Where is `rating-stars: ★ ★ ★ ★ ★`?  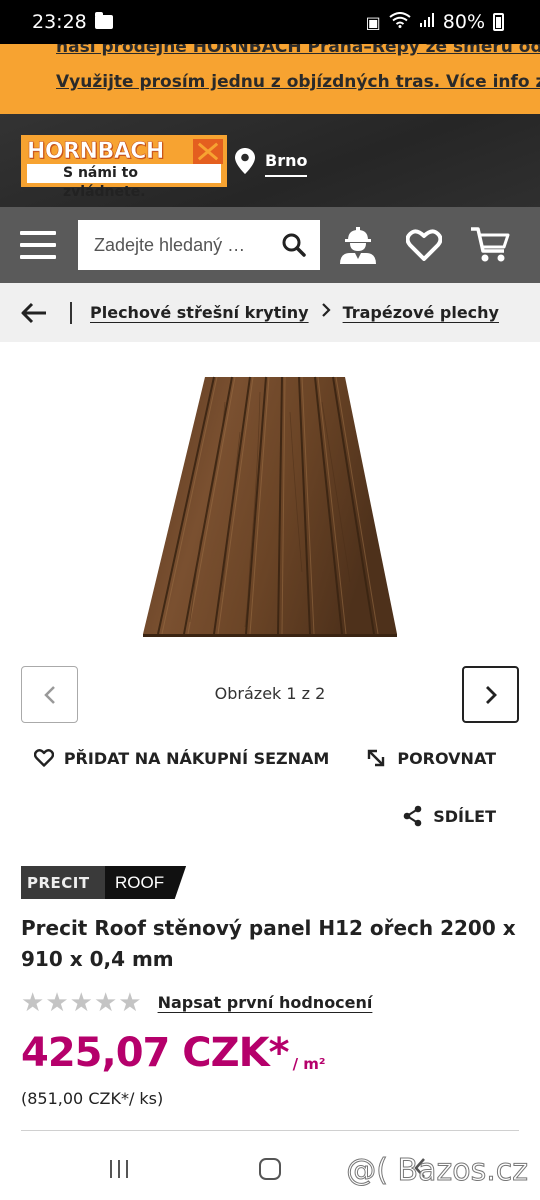 rating-stars: ★ ★ ★ ★ ★ is located at coordinates (81, 1002).